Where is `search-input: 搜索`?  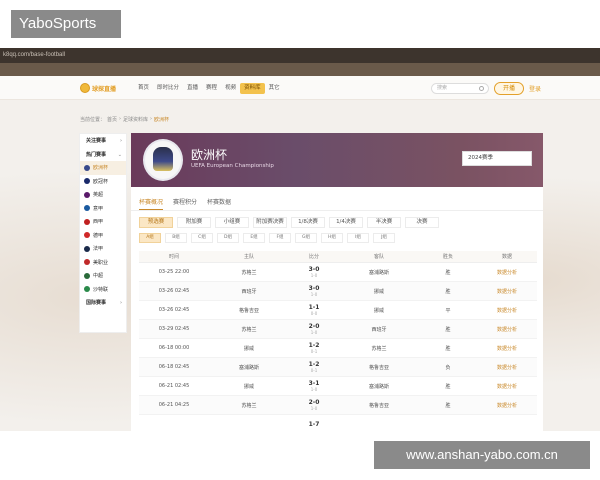
search-input: 搜索 is located at coordinates (460, 88).